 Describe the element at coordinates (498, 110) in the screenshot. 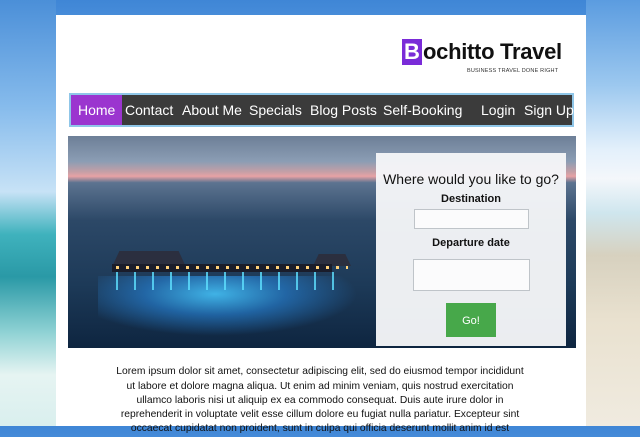

I see `nav-login: Login` at that location.